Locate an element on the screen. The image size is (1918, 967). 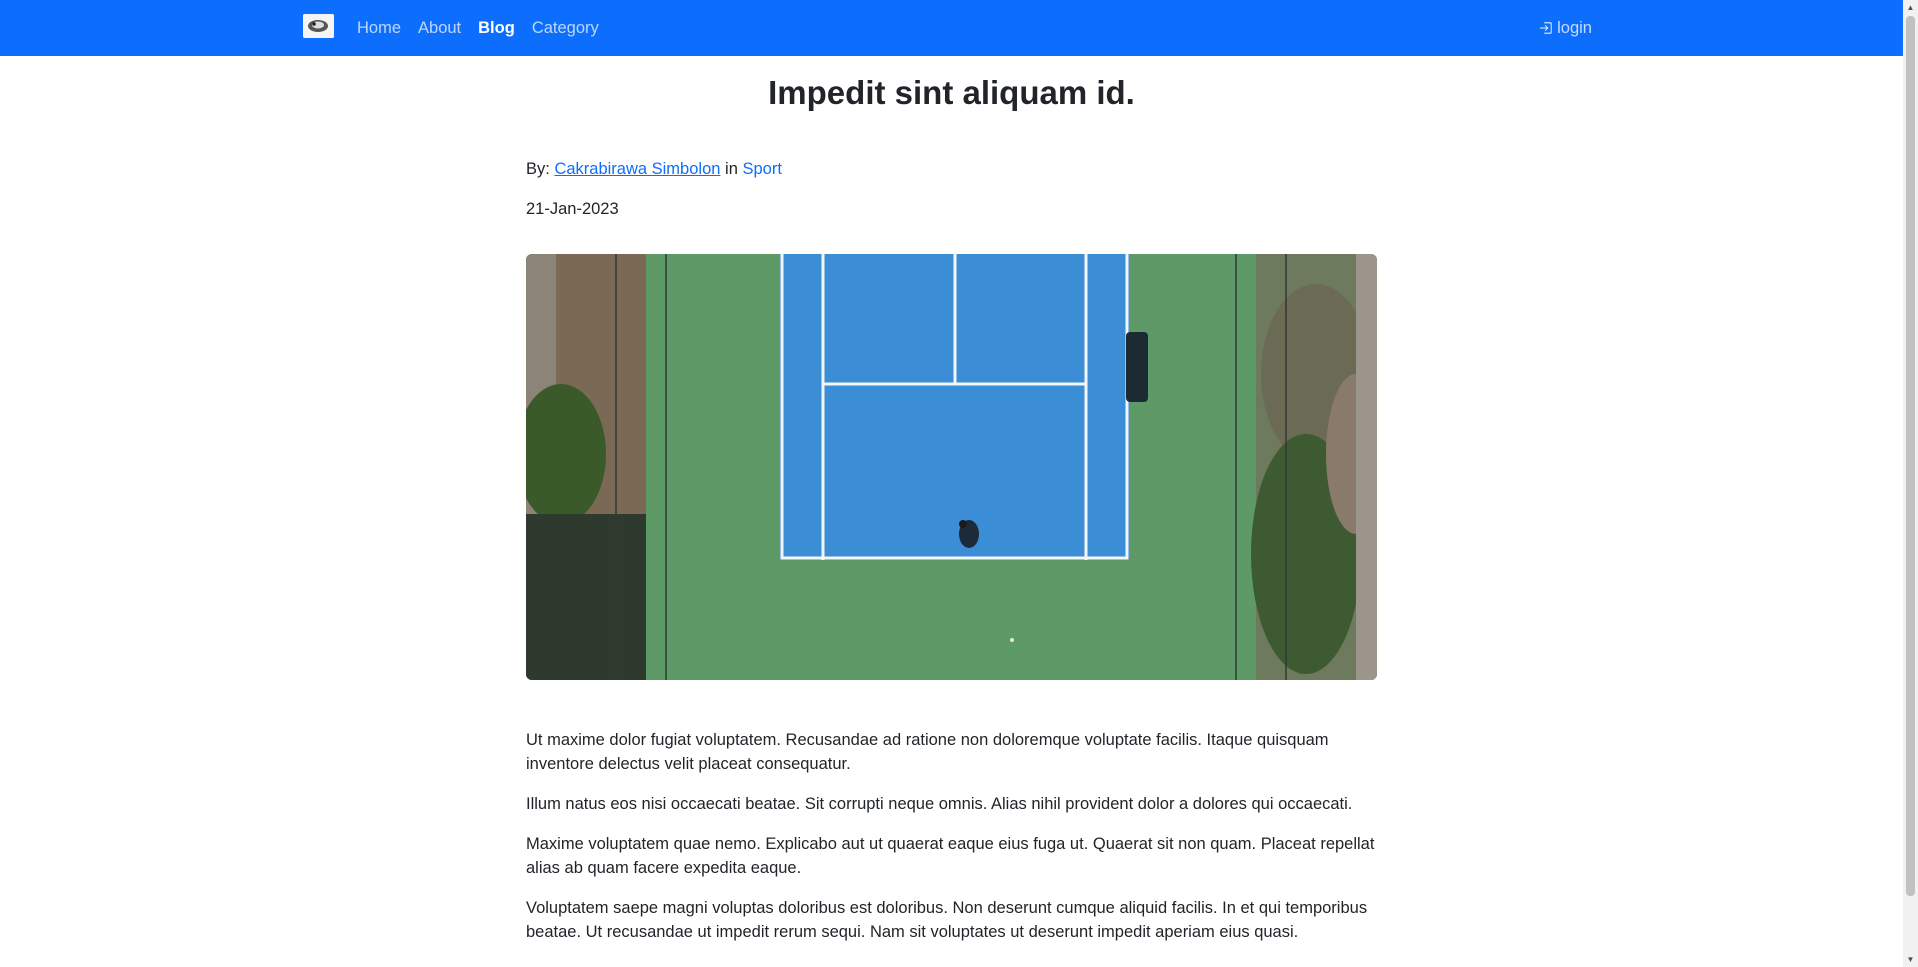
navbar-container: Home About Blog Category login is located at coordinates (947, 28).